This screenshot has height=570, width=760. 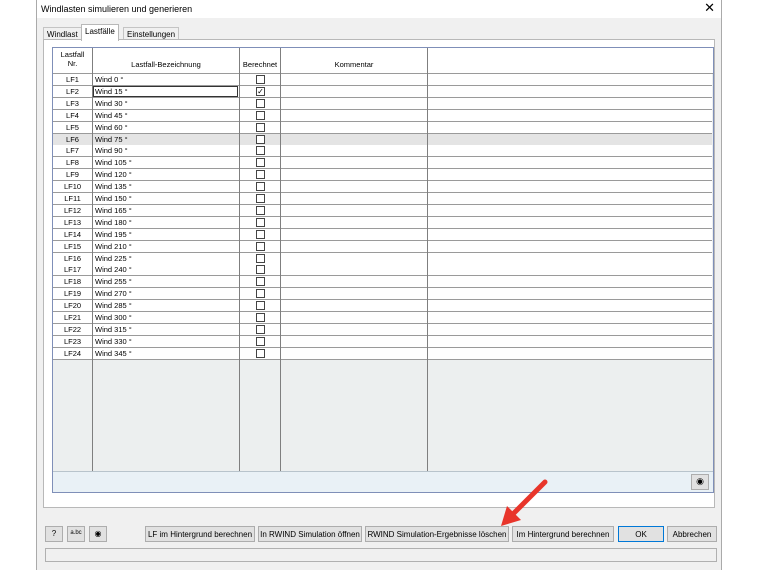 What do you see at coordinates (167, 103) in the screenshot?
I see `load-case-name: Wind 30 °` at bounding box center [167, 103].